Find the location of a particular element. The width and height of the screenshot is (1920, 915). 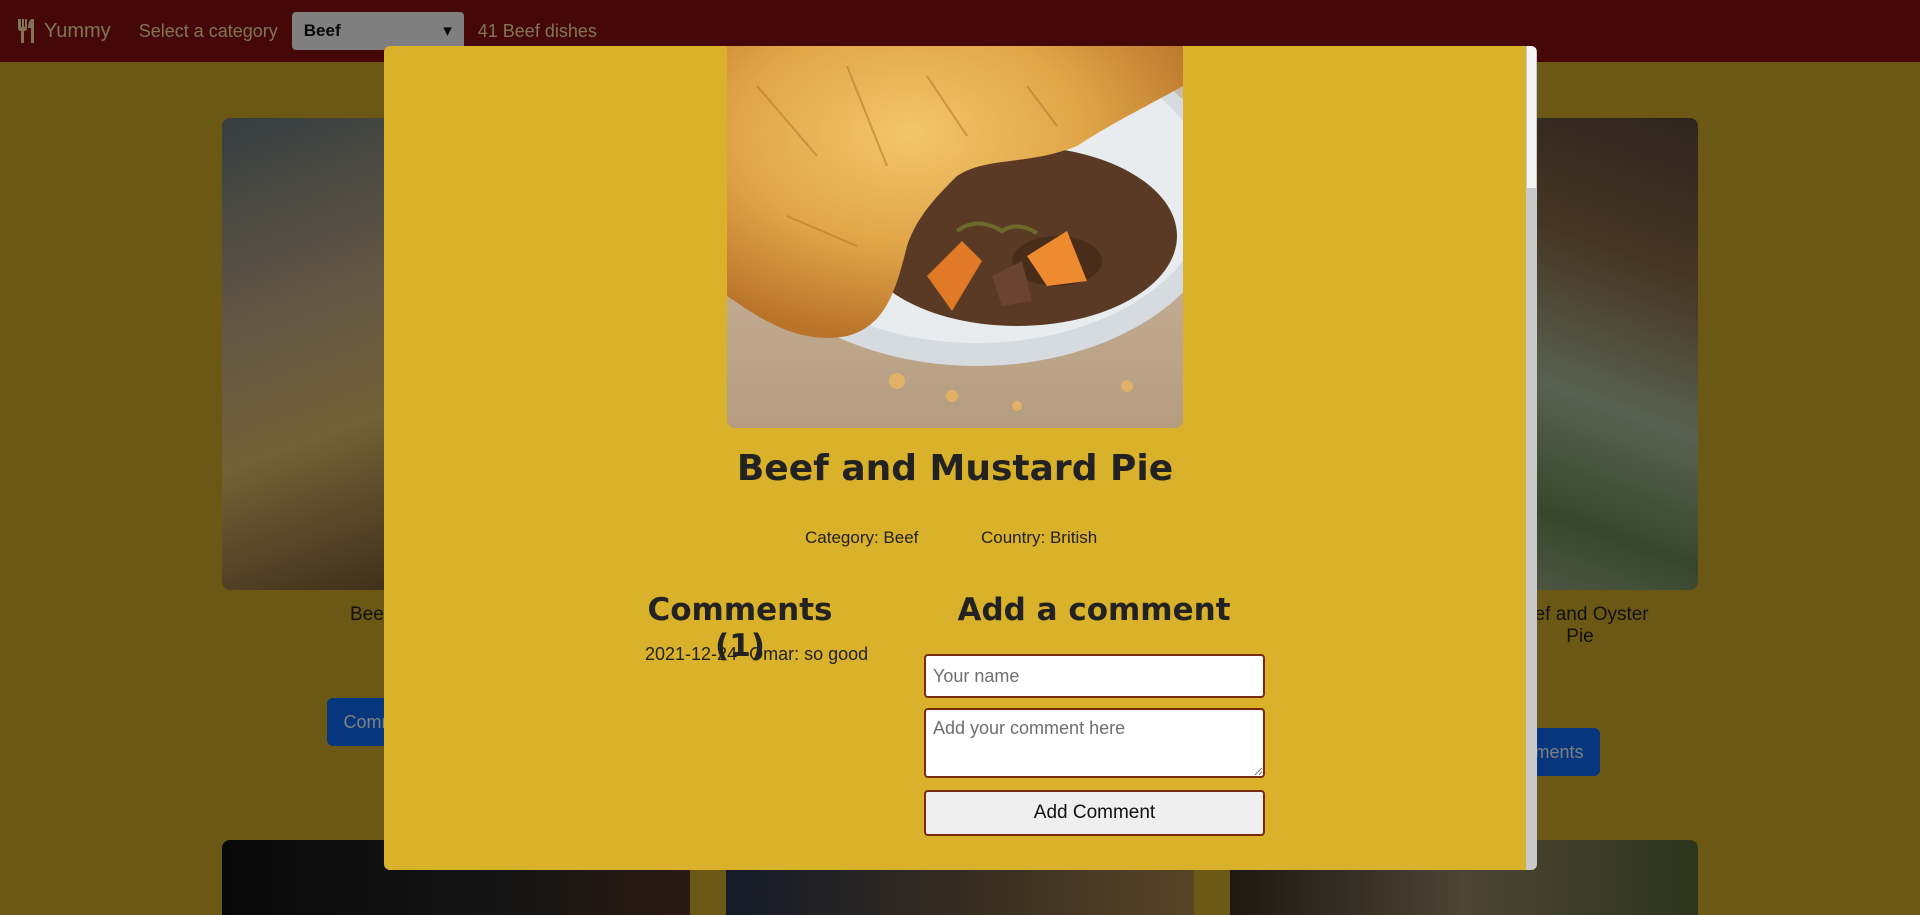

comment-text: Omar: so good is located at coordinates (809, 654).